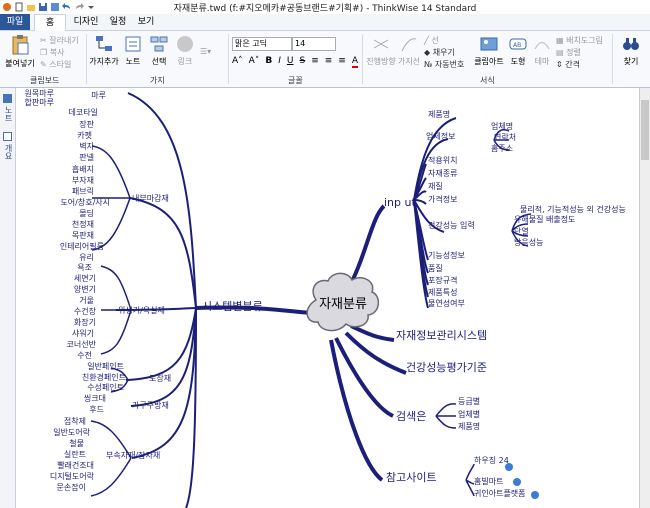 The width and height of the screenshot is (650, 508). What do you see at coordinates (469, 401) in the screenshot?
I see `node-by-grade: 등급별` at bounding box center [469, 401].